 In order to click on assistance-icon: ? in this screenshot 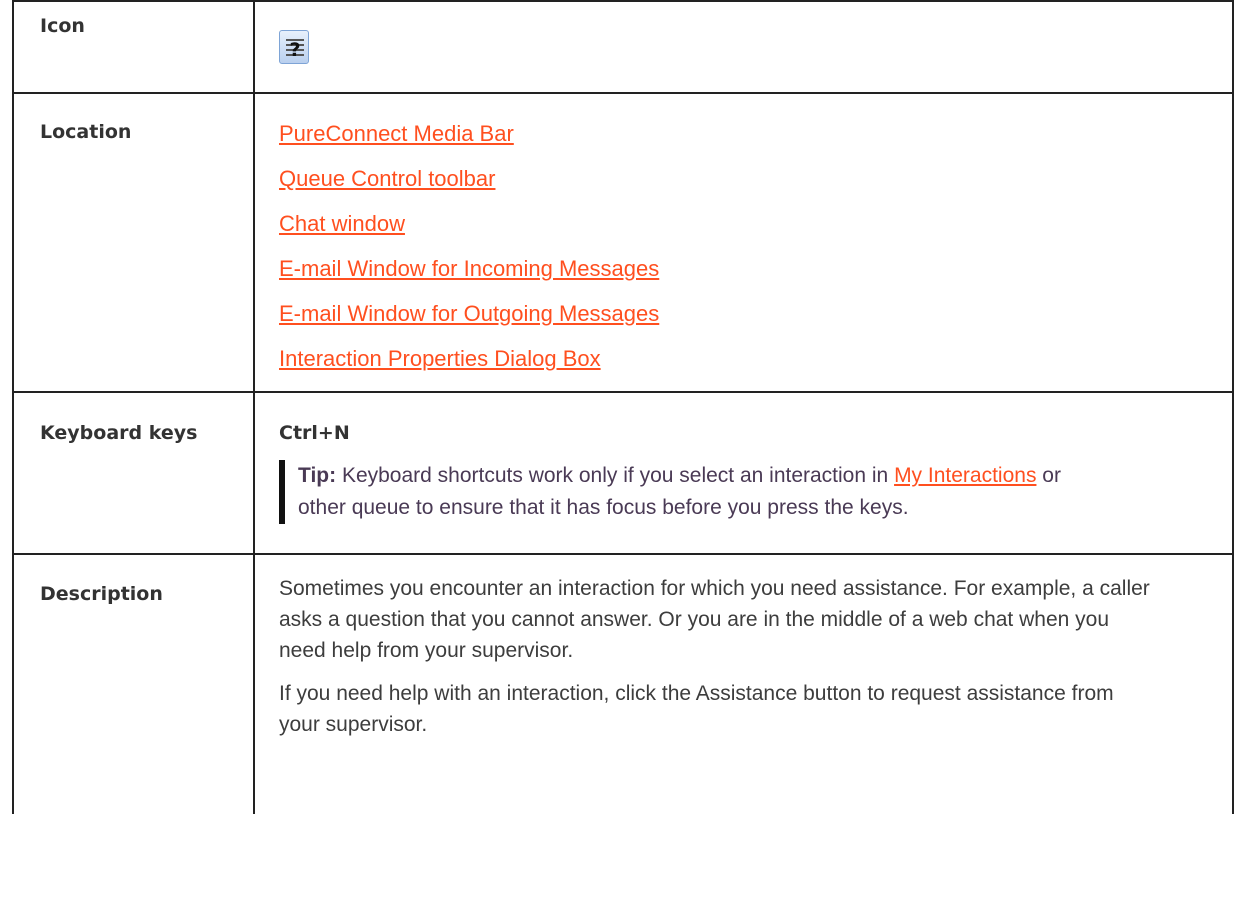, I will do `click(294, 47)`.